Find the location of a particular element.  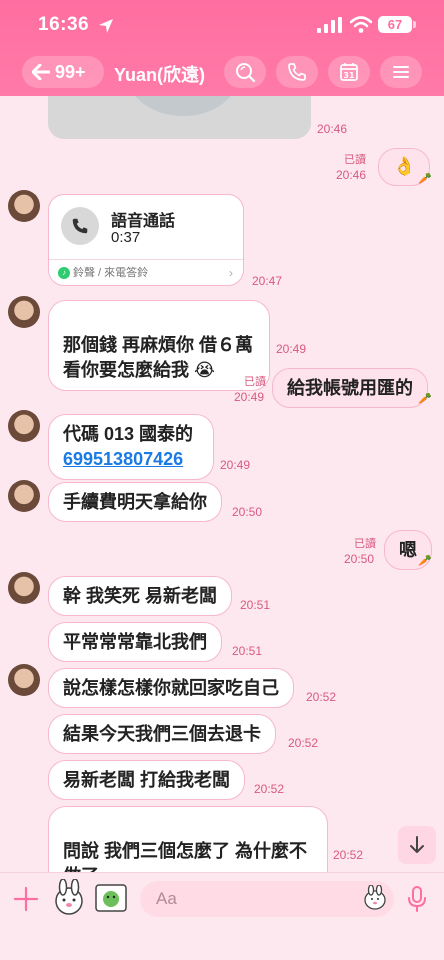

arrow-down-icon is located at coordinates (417, 844).